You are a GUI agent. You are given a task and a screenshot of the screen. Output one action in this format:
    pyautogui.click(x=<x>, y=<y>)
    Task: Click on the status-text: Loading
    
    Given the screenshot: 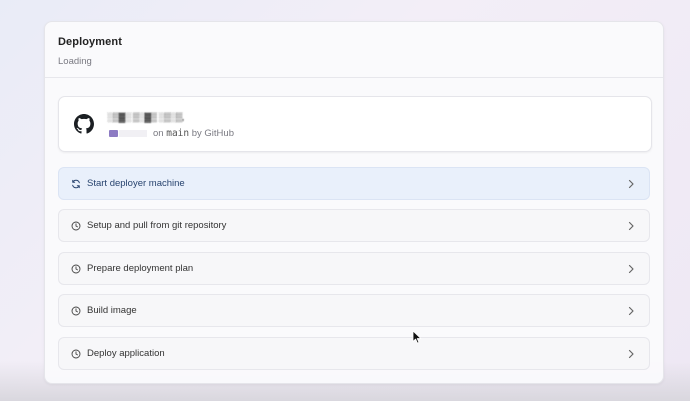 What is the action you would take?
    pyautogui.click(x=75, y=61)
    